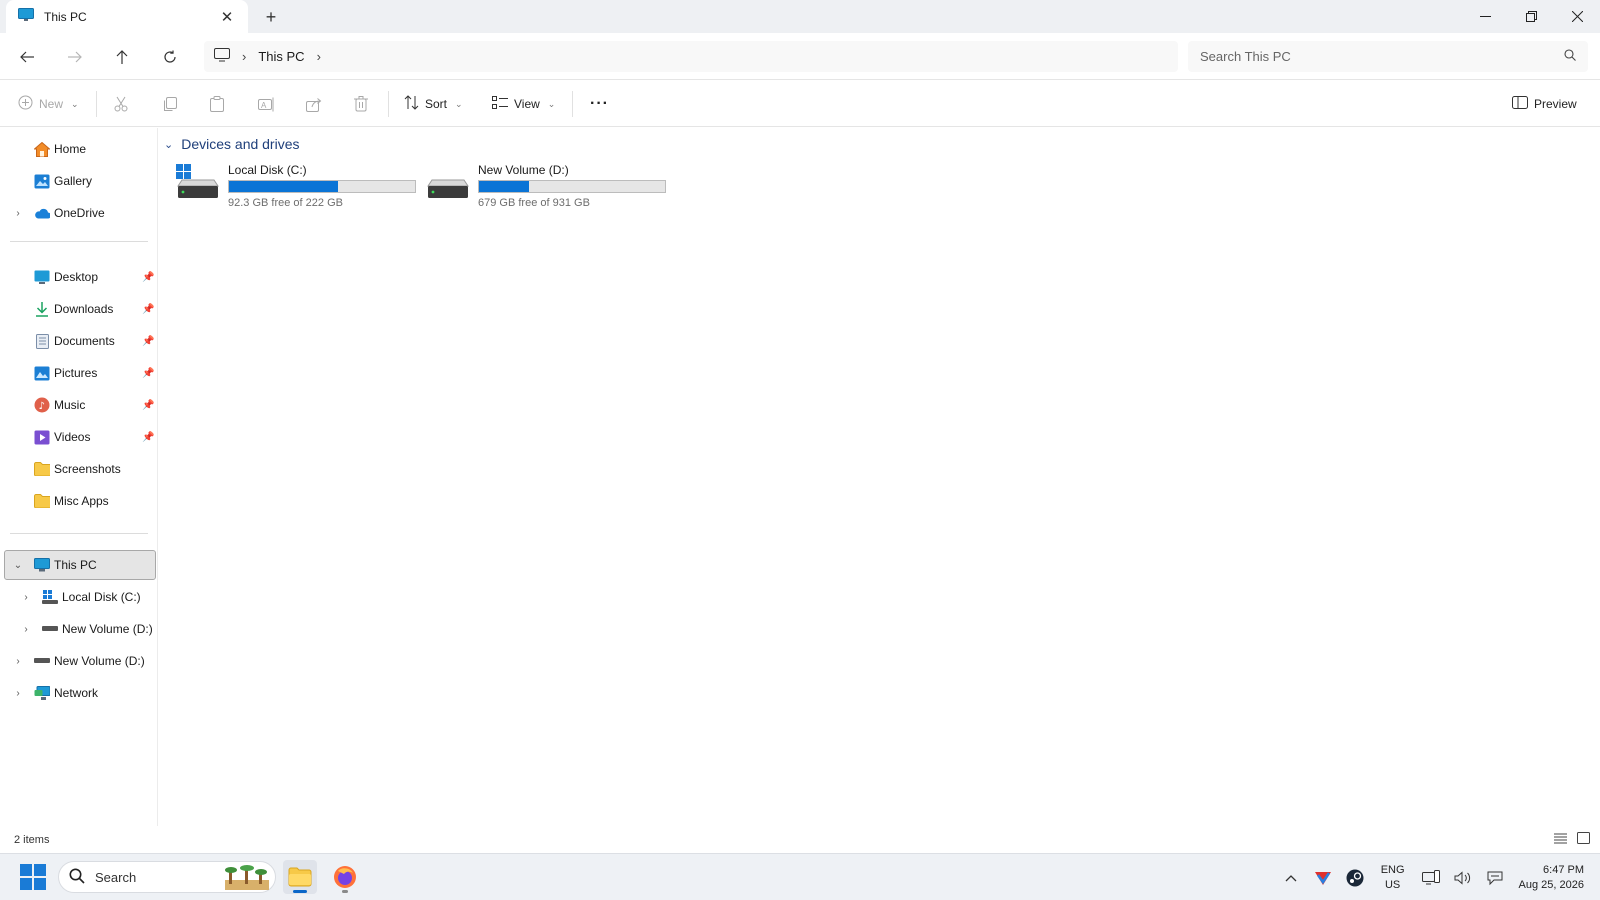  Describe the element at coordinates (80, 693) in the screenshot. I see `sidebar-item-network: › Network` at that location.